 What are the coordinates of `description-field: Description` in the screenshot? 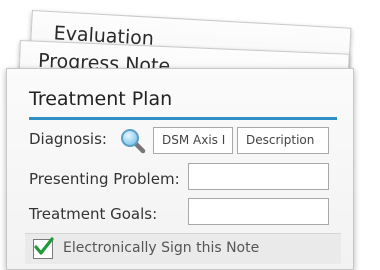 It's located at (283, 140).